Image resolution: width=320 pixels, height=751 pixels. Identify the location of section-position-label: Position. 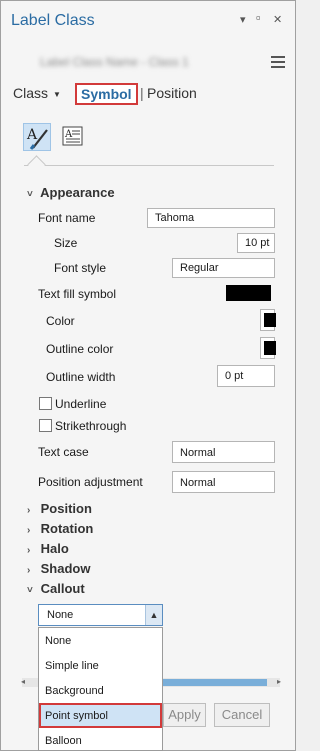
(66, 508).